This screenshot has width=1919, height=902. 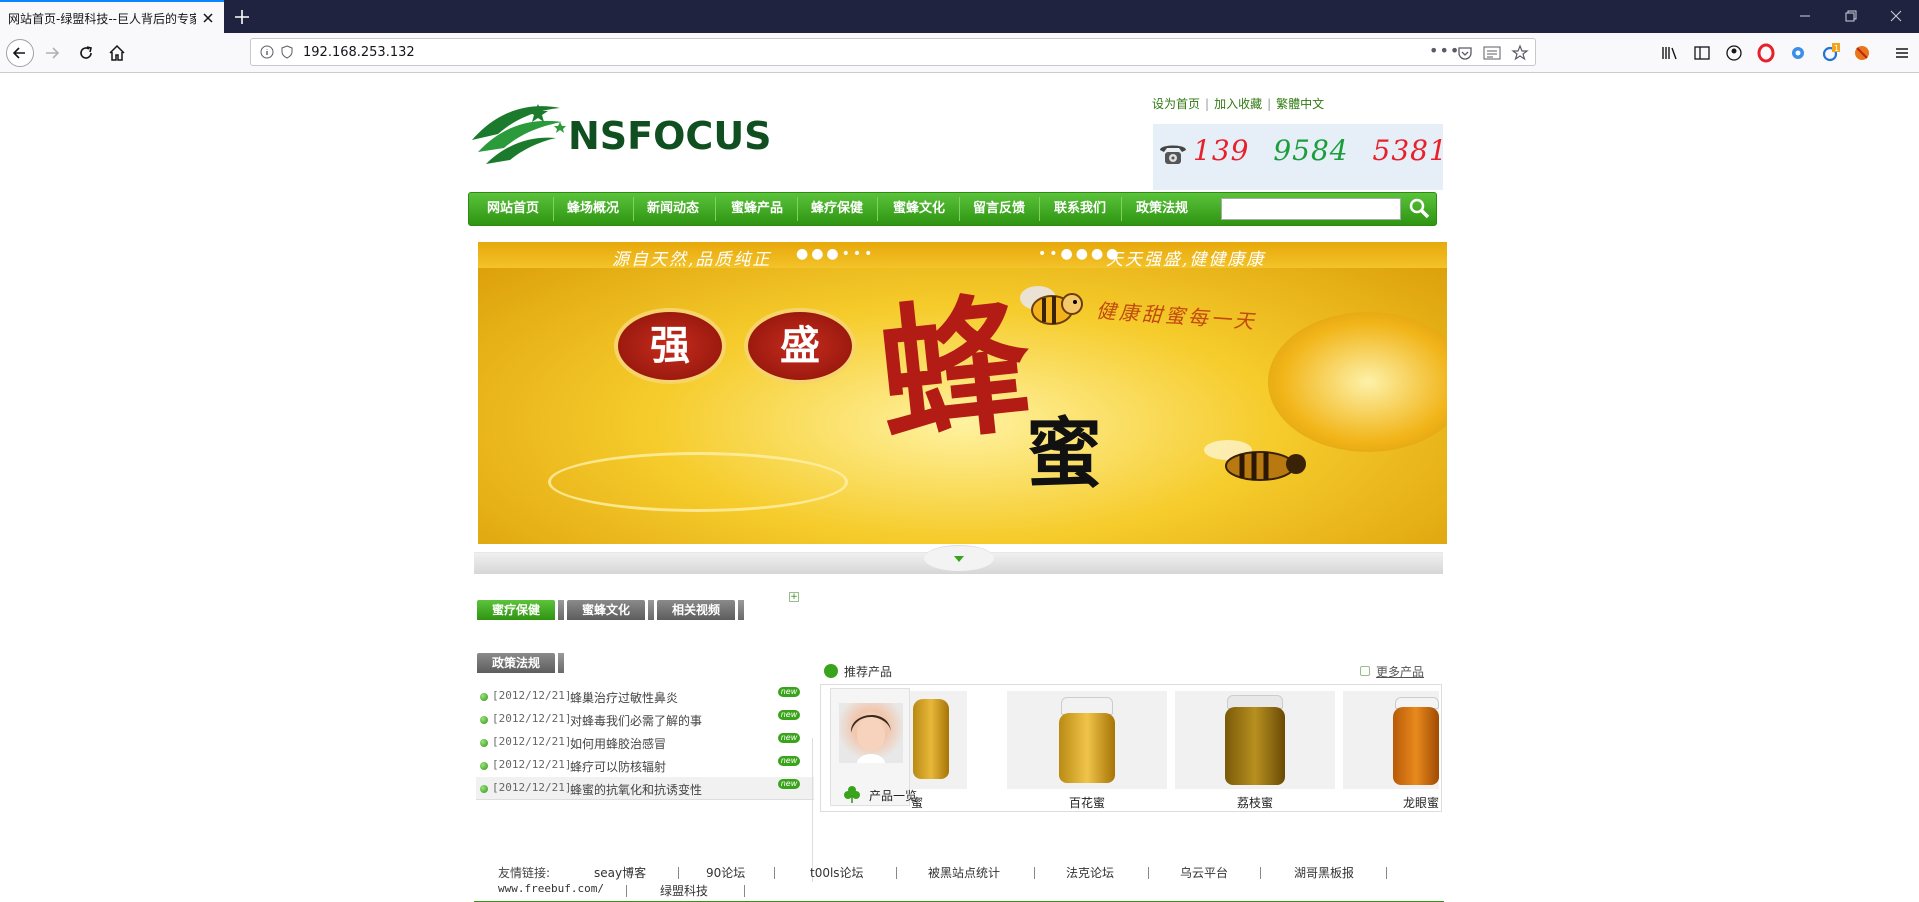 I want to click on product-name: 龙眼蜜, so click(x=1421, y=802).